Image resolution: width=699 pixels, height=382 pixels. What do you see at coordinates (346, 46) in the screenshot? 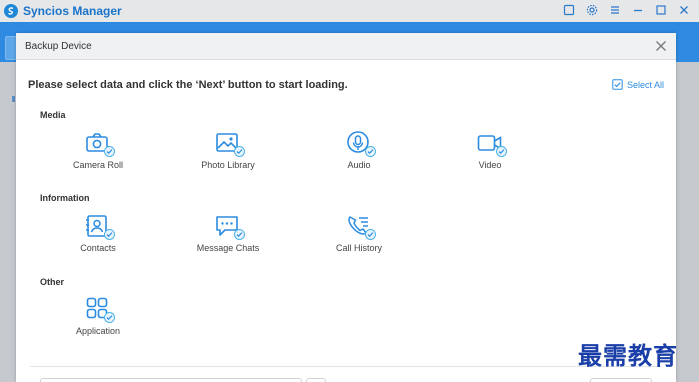
I see `dialog-header: Backup Device` at bounding box center [346, 46].